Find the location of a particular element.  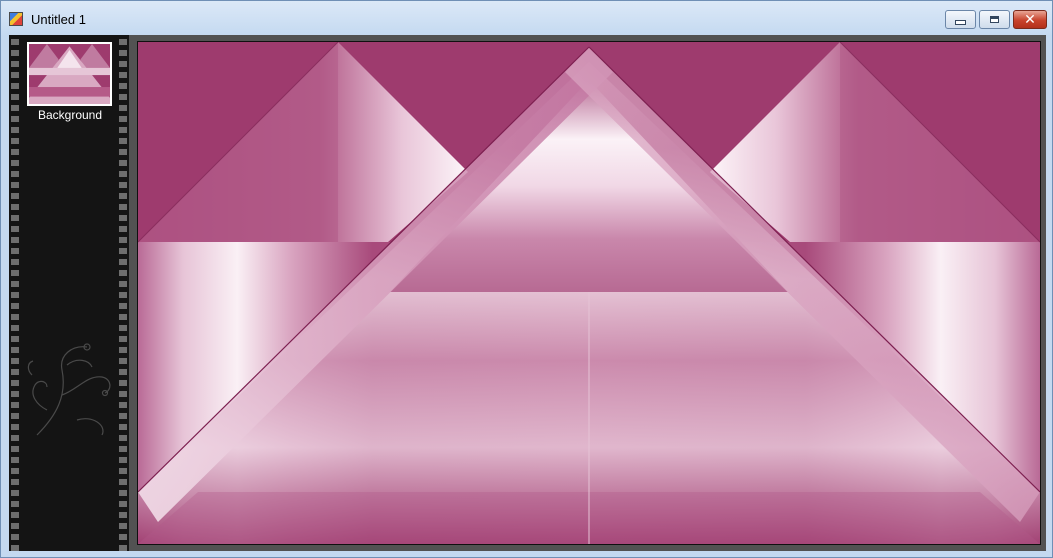

filmstrip-sprockets-left is located at coordinates (15, 293).